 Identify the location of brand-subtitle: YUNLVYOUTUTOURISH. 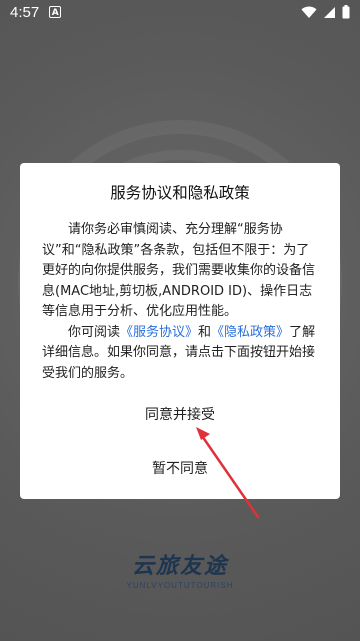
(180, 585).